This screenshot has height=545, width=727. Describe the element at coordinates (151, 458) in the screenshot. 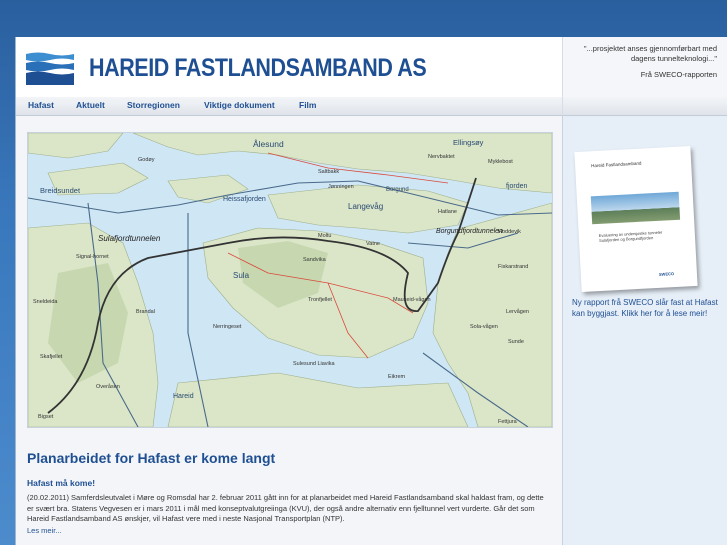

I see `article-title: Planarbeidet for Hafast er kome langt` at that location.